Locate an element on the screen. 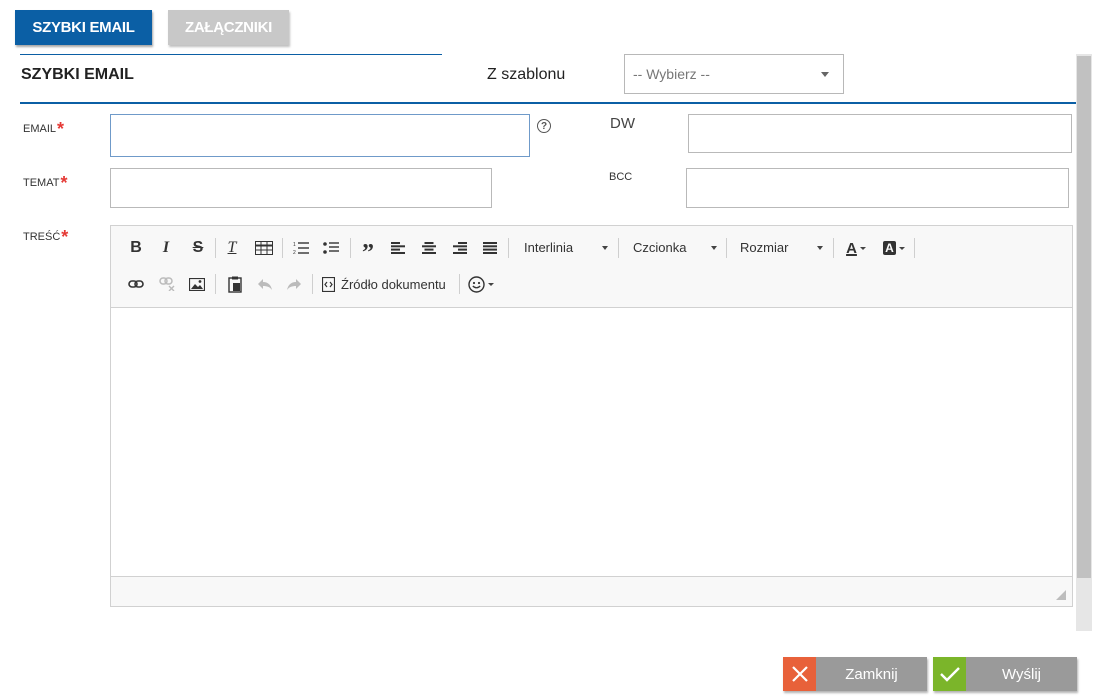 The width and height of the screenshot is (1098, 700). emoji-button is located at coordinates (481, 284).